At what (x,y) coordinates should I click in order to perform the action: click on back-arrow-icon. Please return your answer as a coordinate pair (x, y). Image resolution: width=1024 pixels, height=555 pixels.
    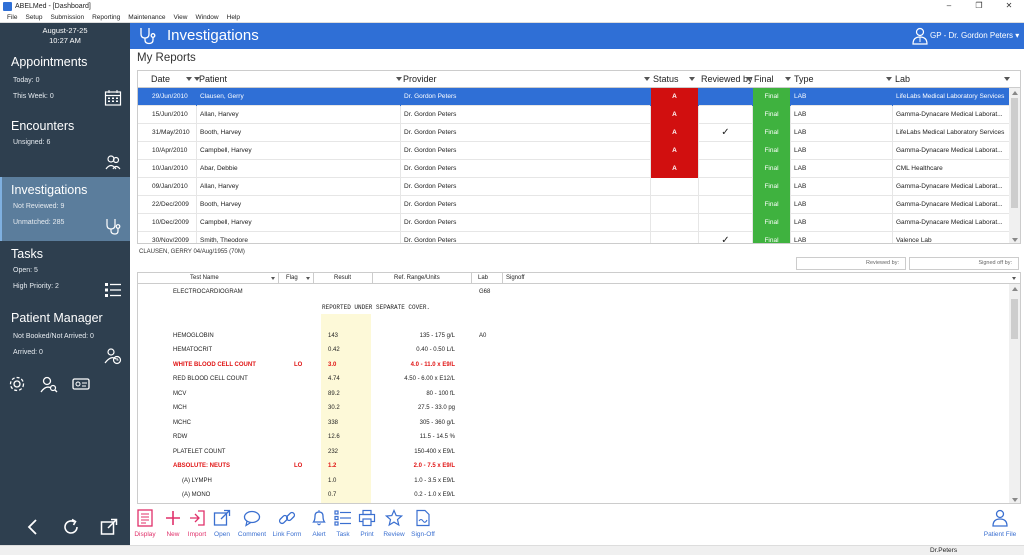
    Looking at the image, I should click on (33, 527).